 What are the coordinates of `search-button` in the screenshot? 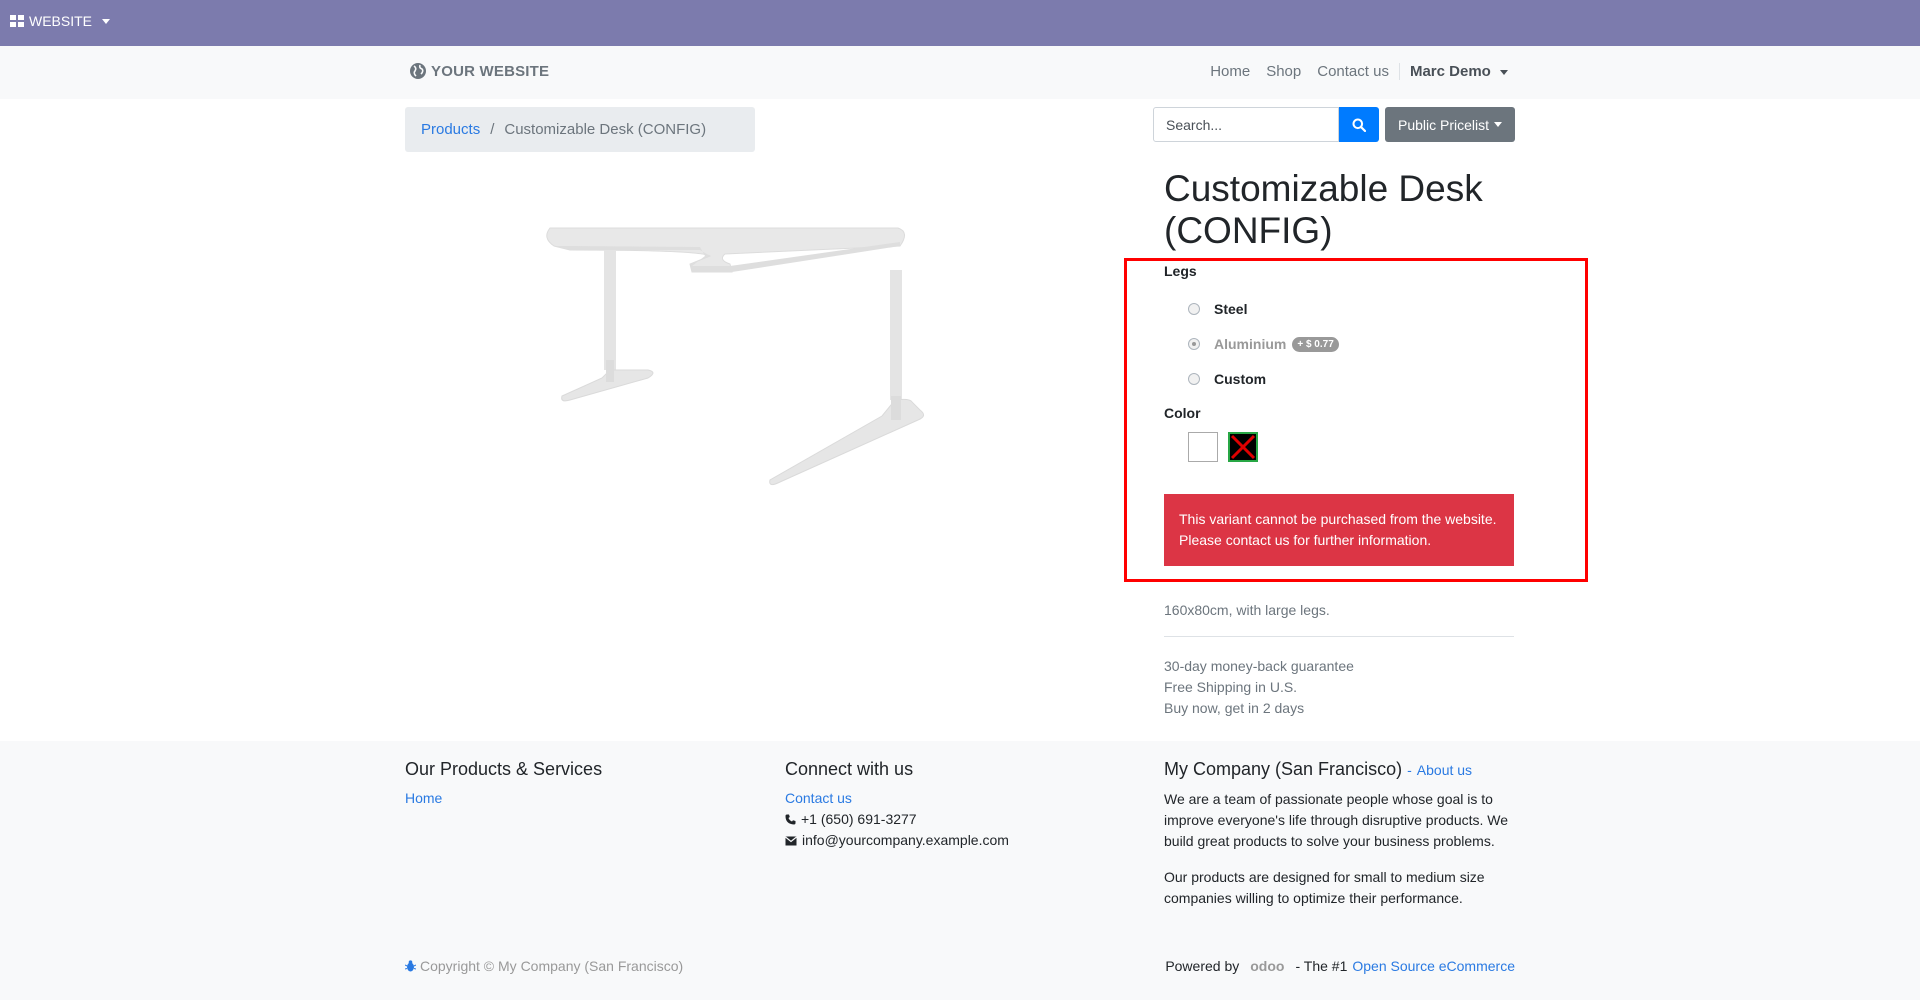 It's located at (1359, 124).